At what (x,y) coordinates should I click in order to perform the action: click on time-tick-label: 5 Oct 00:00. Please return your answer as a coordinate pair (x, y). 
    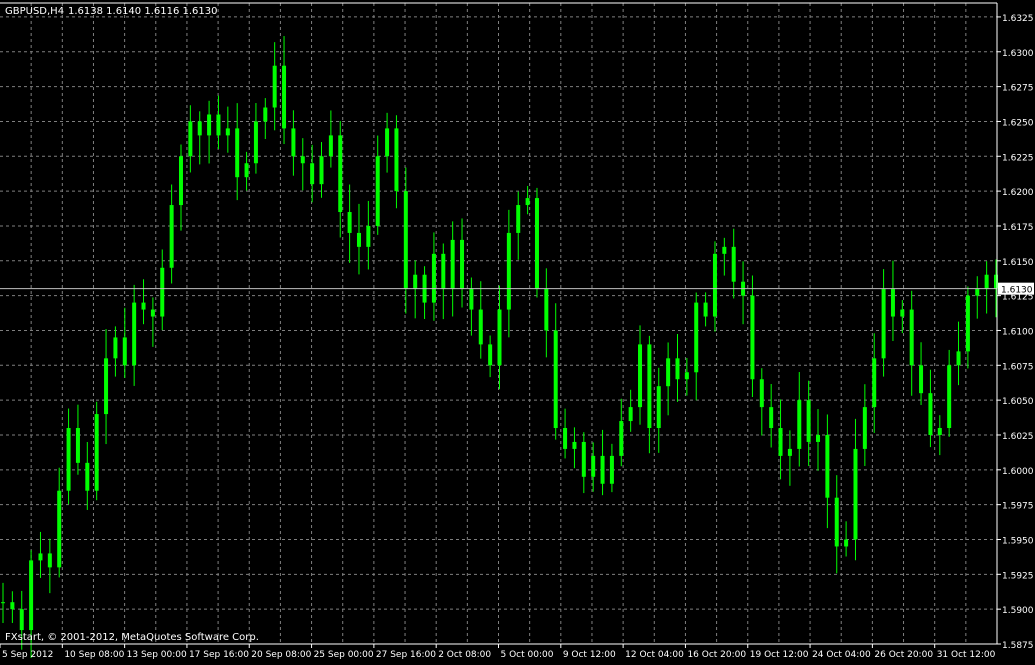
    Looking at the image, I should click on (527, 655).